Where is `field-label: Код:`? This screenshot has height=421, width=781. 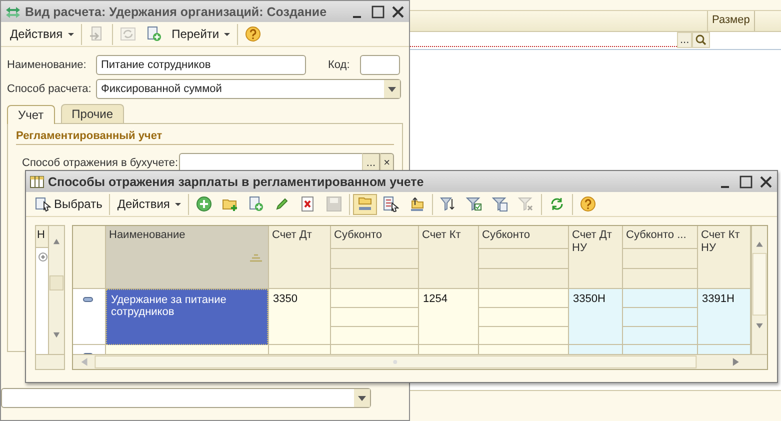 field-label: Код: is located at coordinates (339, 65).